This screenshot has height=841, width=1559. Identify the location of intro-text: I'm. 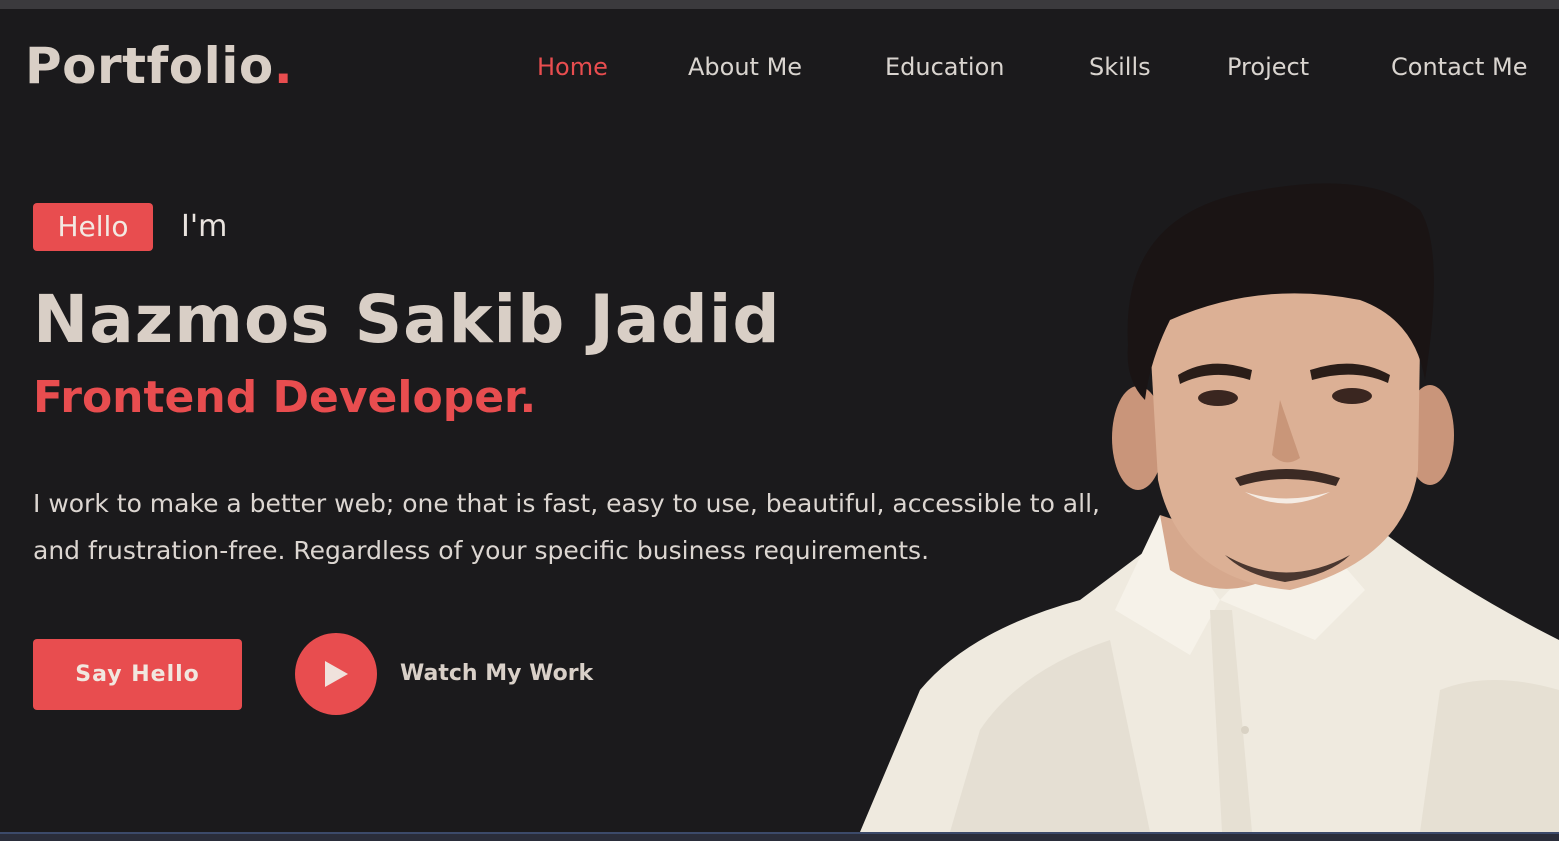
(204, 226).